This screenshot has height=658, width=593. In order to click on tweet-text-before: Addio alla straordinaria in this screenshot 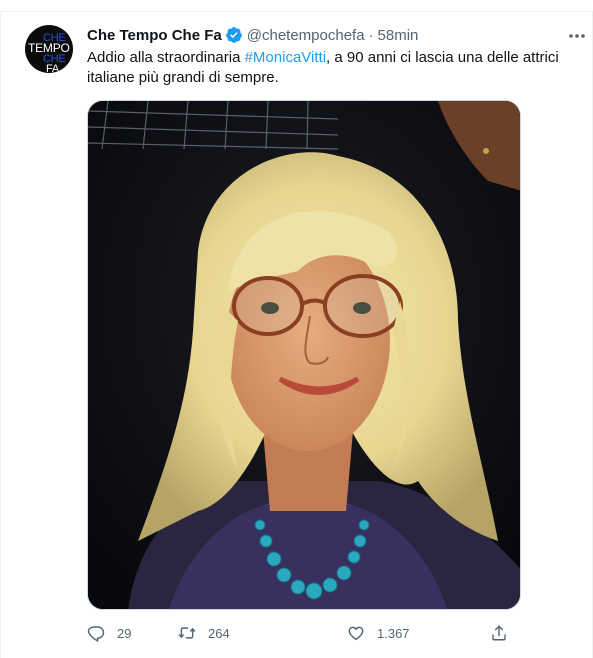, I will do `click(166, 57)`.